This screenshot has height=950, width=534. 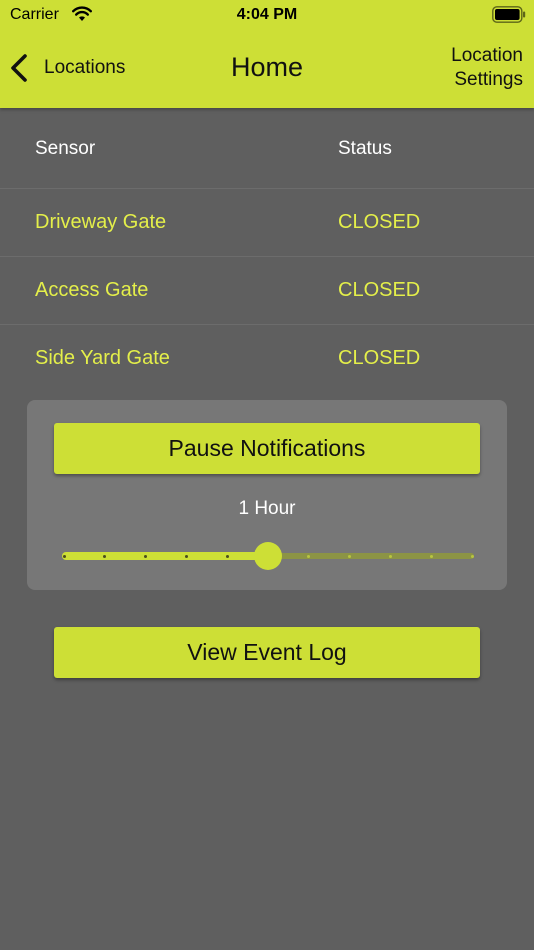 What do you see at coordinates (267, 359) in the screenshot?
I see `table-row: Side Yard Gate CLOSED` at bounding box center [267, 359].